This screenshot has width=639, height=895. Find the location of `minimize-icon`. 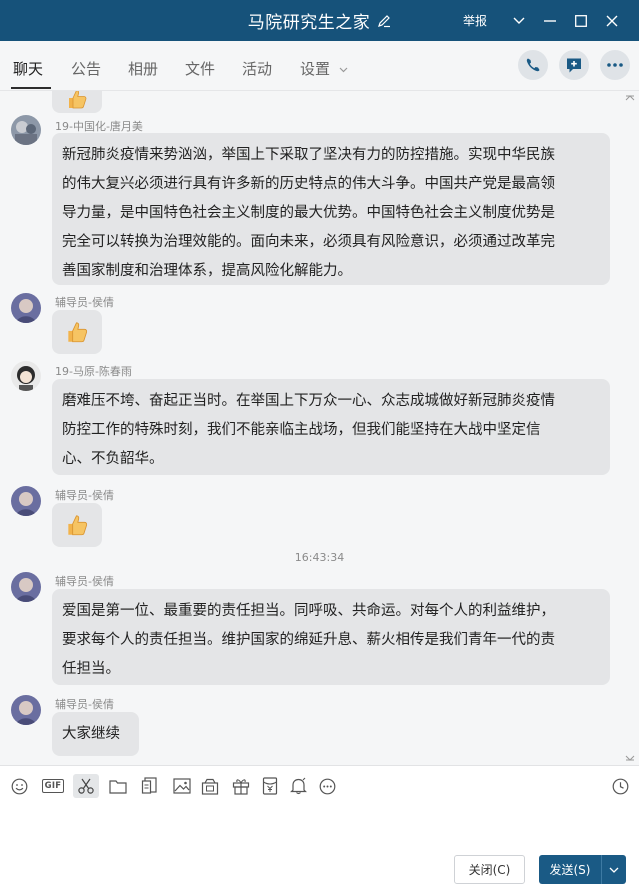

minimize-icon is located at coordinates (549, 20).